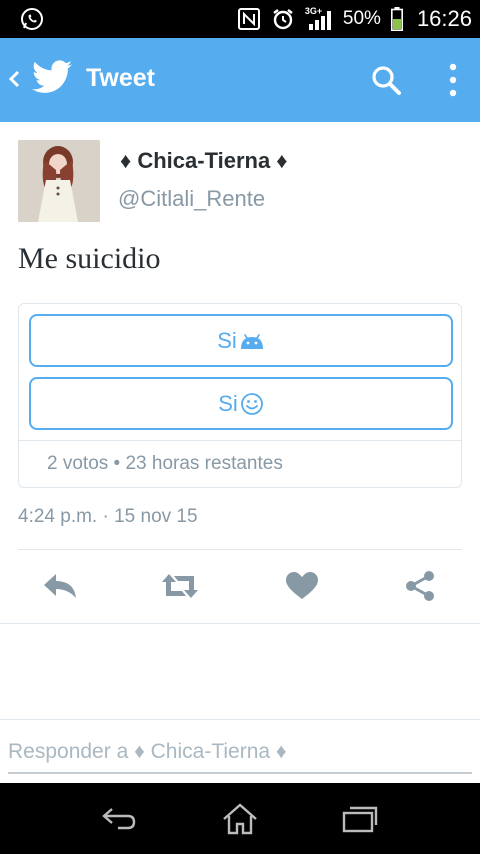 The image size is (480, 854). Describe the element at coordinates (32, 19) in the screenshot. I see `whatsapp-icon` at that location.